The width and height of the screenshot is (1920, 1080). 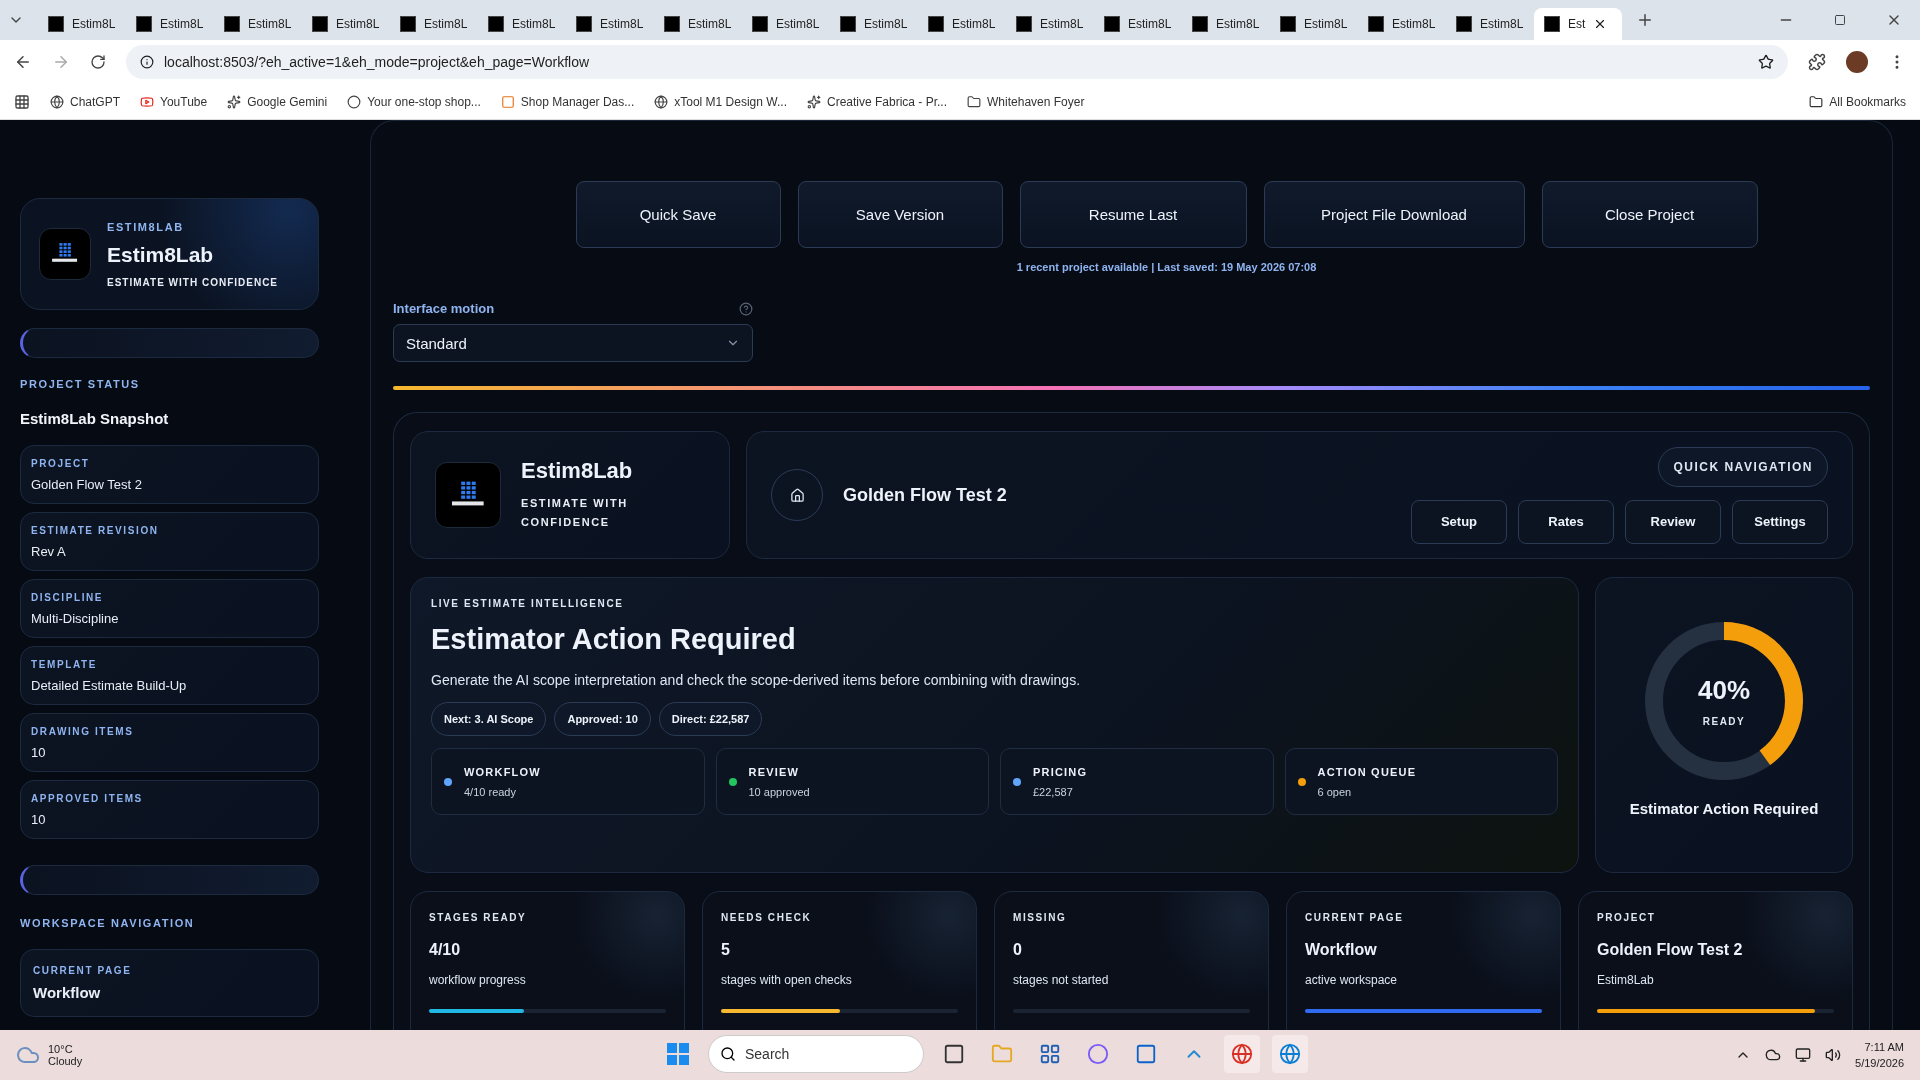 I want to click on action-button: Resume Last, so click(x=1133, y=214).